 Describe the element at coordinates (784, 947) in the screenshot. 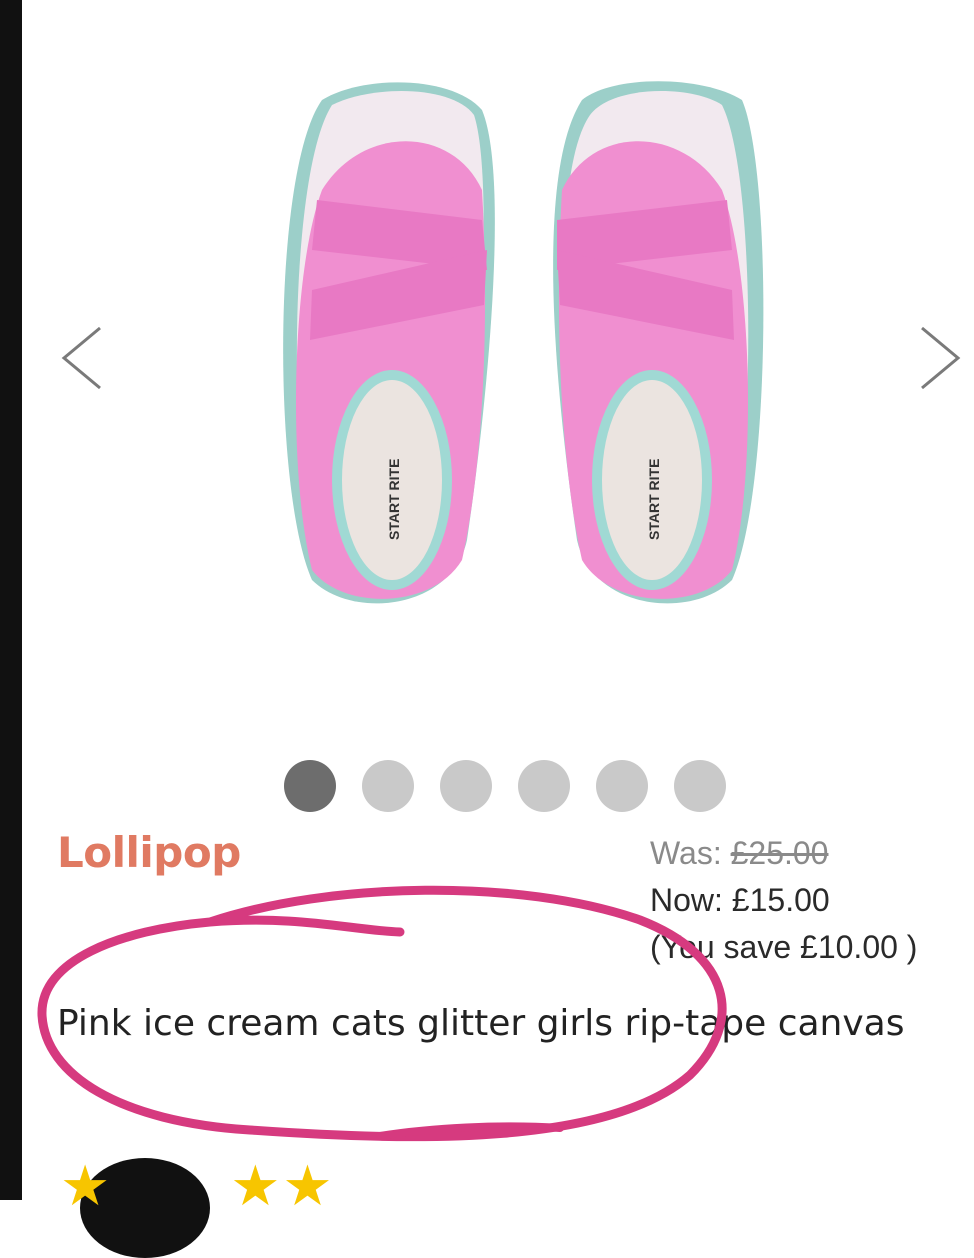

I see `saving-text: (You save £10.00 )` at that location.